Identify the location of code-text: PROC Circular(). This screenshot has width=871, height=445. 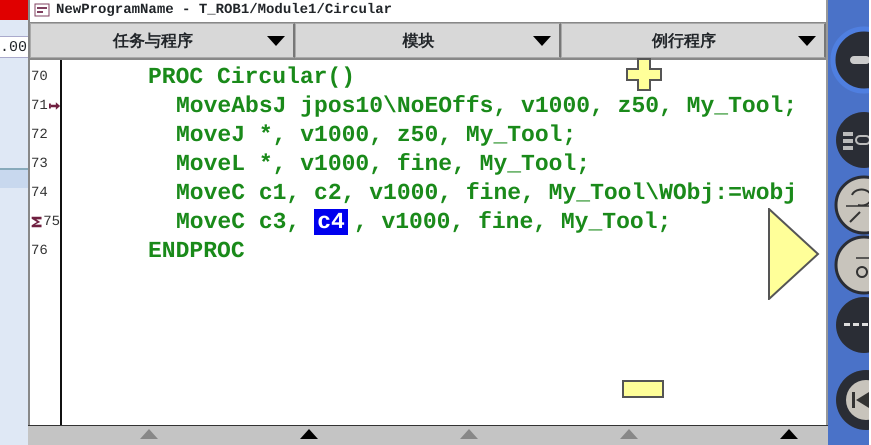
(252, 77).